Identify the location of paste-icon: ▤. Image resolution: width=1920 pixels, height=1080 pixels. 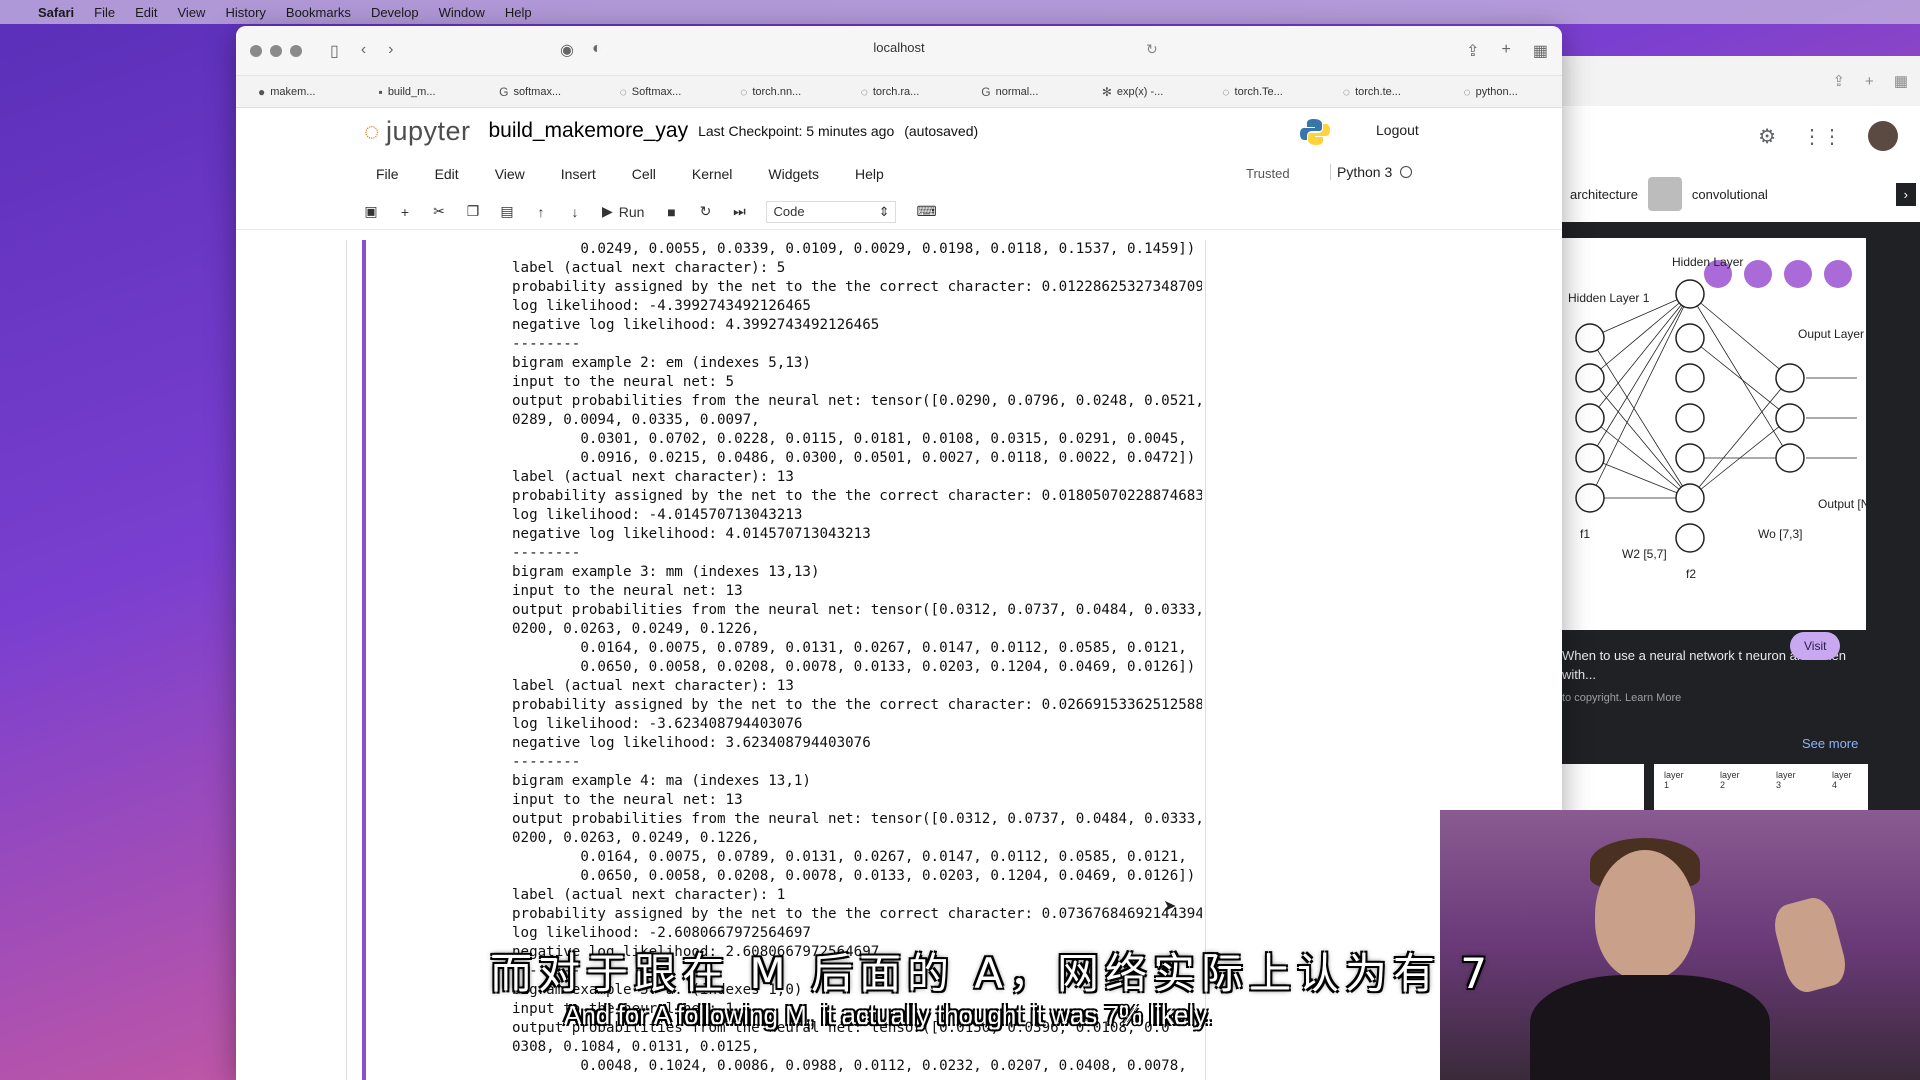
(507, 211).